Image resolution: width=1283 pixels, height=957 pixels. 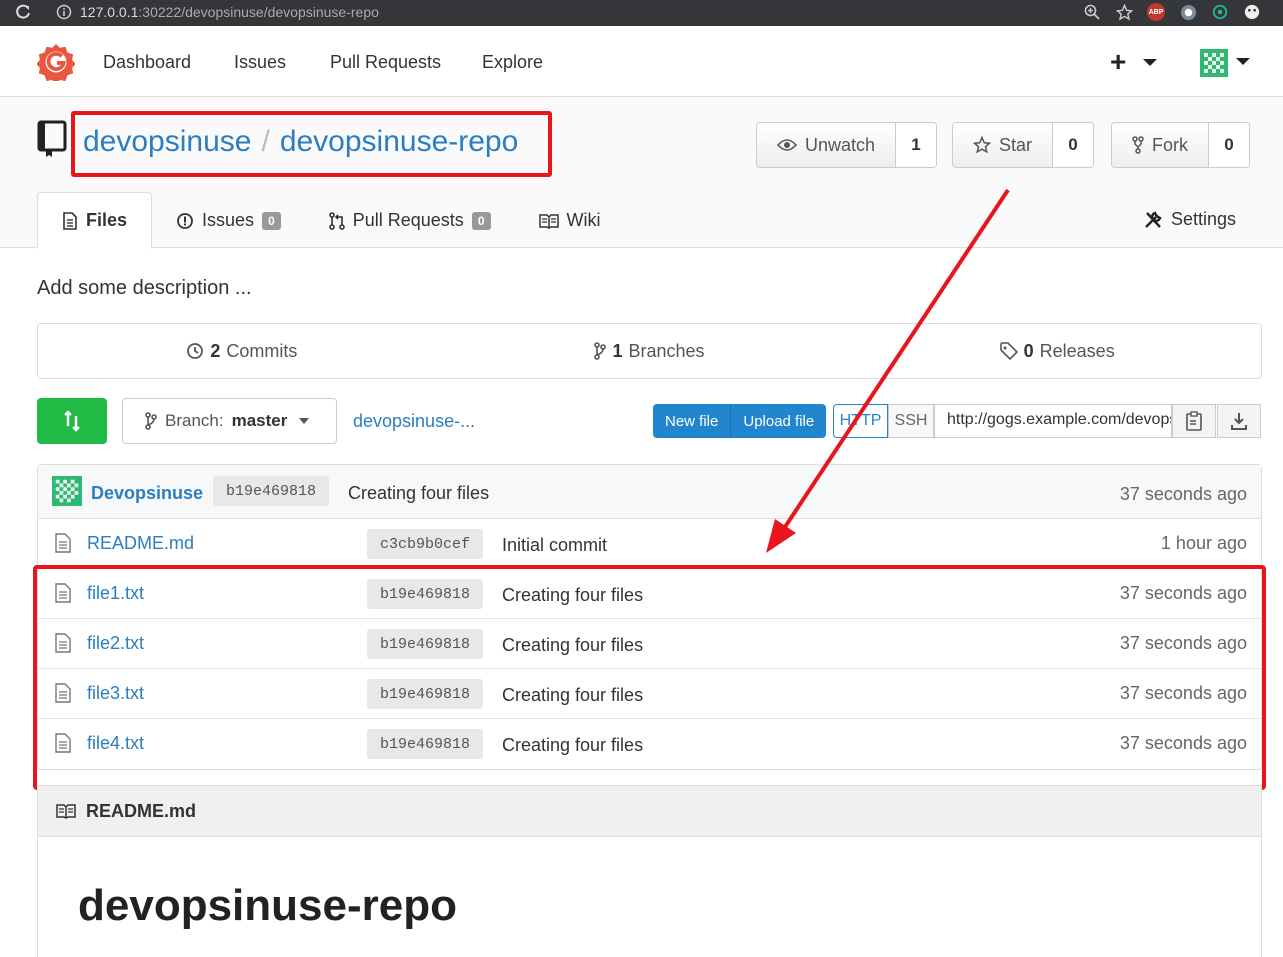 What do you see at coordinates (692, 421) in the screenshot?
I see `new-file-button: New file` at bounding box center [692, 421].